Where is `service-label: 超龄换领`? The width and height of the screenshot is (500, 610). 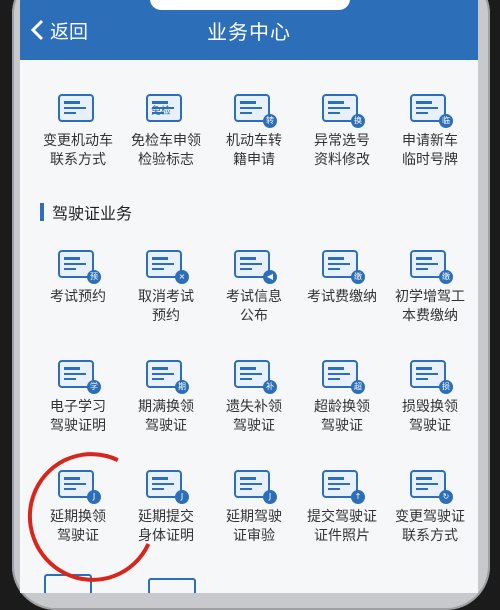
service-label: 超龄换领 is located at coordinates (342, 407).